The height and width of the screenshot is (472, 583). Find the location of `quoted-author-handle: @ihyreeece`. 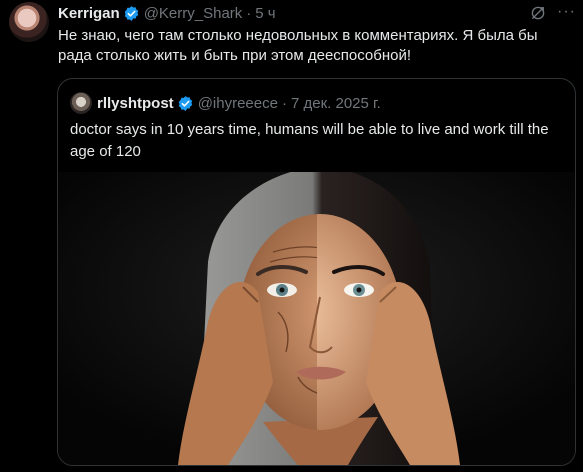

quoted-author-handle: @ihyreeece is located at coordinates (238, 103).